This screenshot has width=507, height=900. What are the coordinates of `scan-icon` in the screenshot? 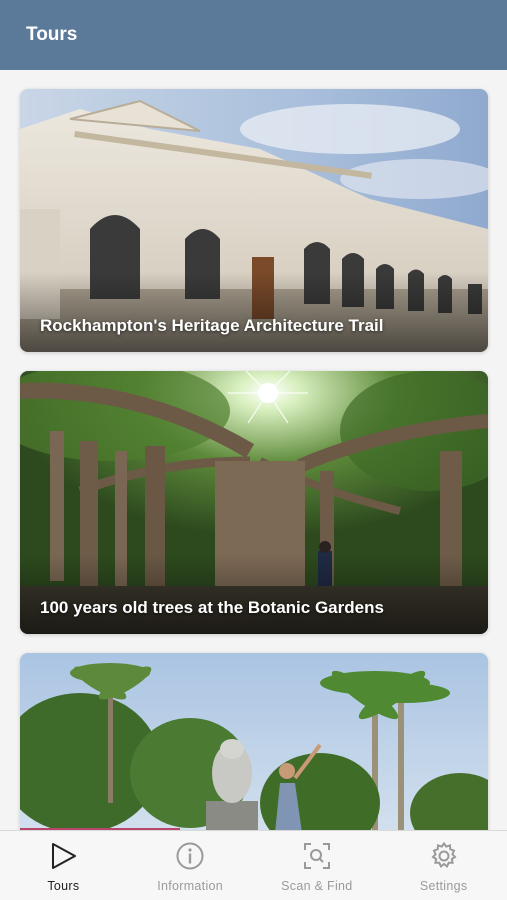 It's located at (316, 856).